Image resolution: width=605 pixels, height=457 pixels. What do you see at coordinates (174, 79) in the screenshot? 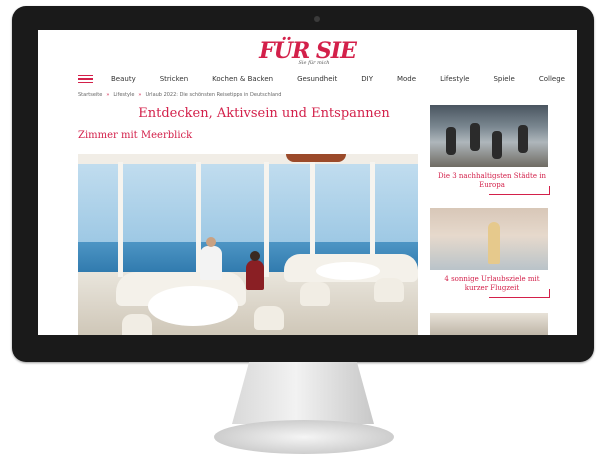
I see `nav-item-stricken: Stricken` at bounding box center [174, 79].